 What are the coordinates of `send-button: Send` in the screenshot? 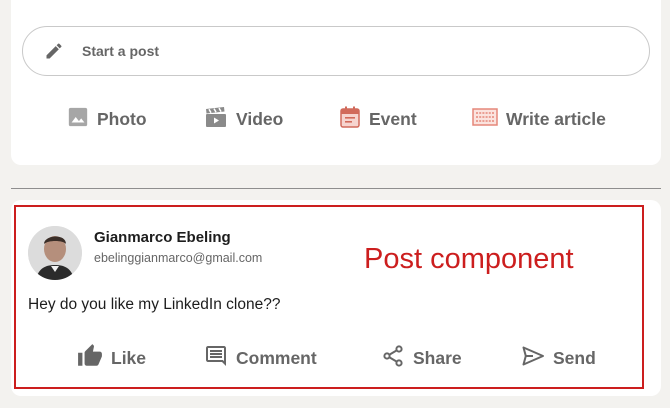 It's located at (558, 358).